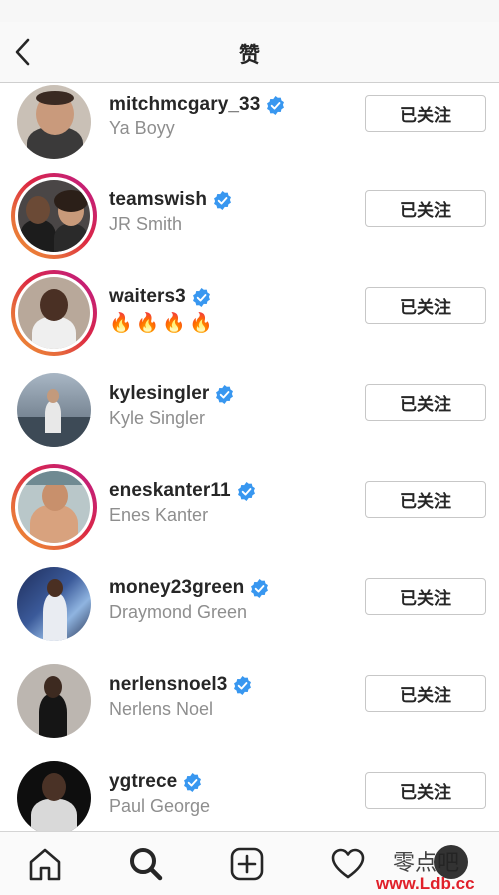  What do you see at coordinates (160, 806) in the screenshot?
I see `full-name: Paul George` at bounding box center [160, 806].